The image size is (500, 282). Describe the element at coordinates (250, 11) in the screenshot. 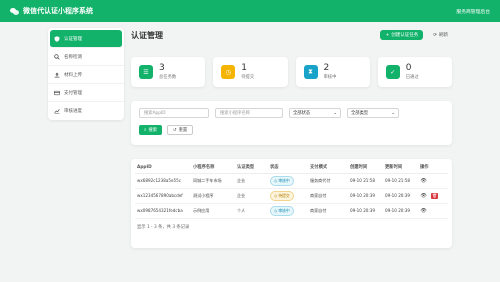

I see `top-bar: 微信代认证小程序系统 服务商管理后台` at that location.